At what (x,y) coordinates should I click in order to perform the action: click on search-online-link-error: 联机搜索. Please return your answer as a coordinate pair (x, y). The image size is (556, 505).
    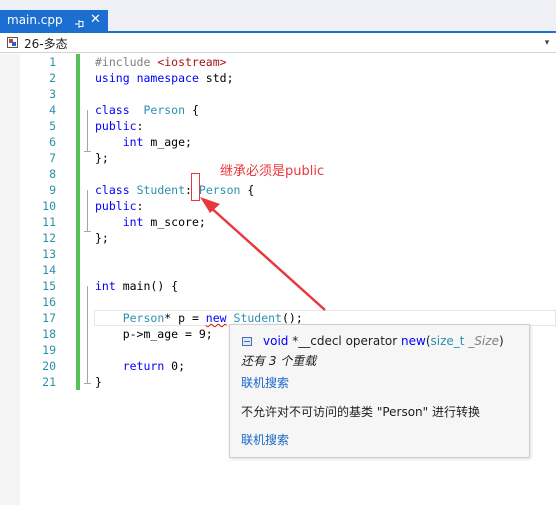
    Looking at the image, I should click on (265, 439).